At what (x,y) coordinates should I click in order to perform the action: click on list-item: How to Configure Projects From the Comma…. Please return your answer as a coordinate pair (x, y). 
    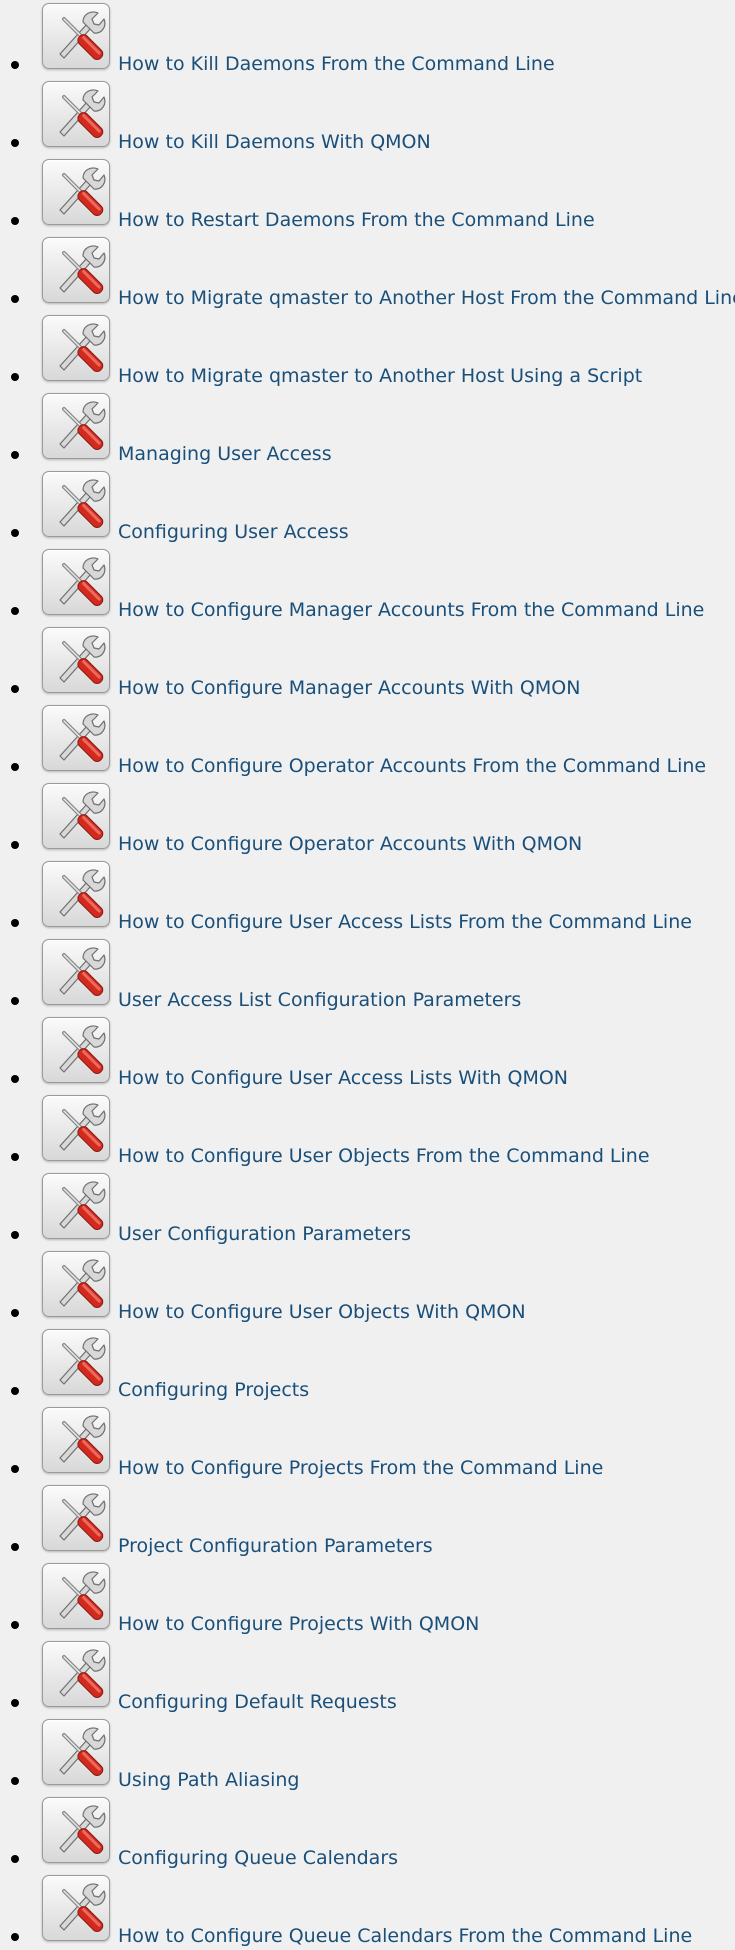
    Looking at the image, I should click on (367, 1443).